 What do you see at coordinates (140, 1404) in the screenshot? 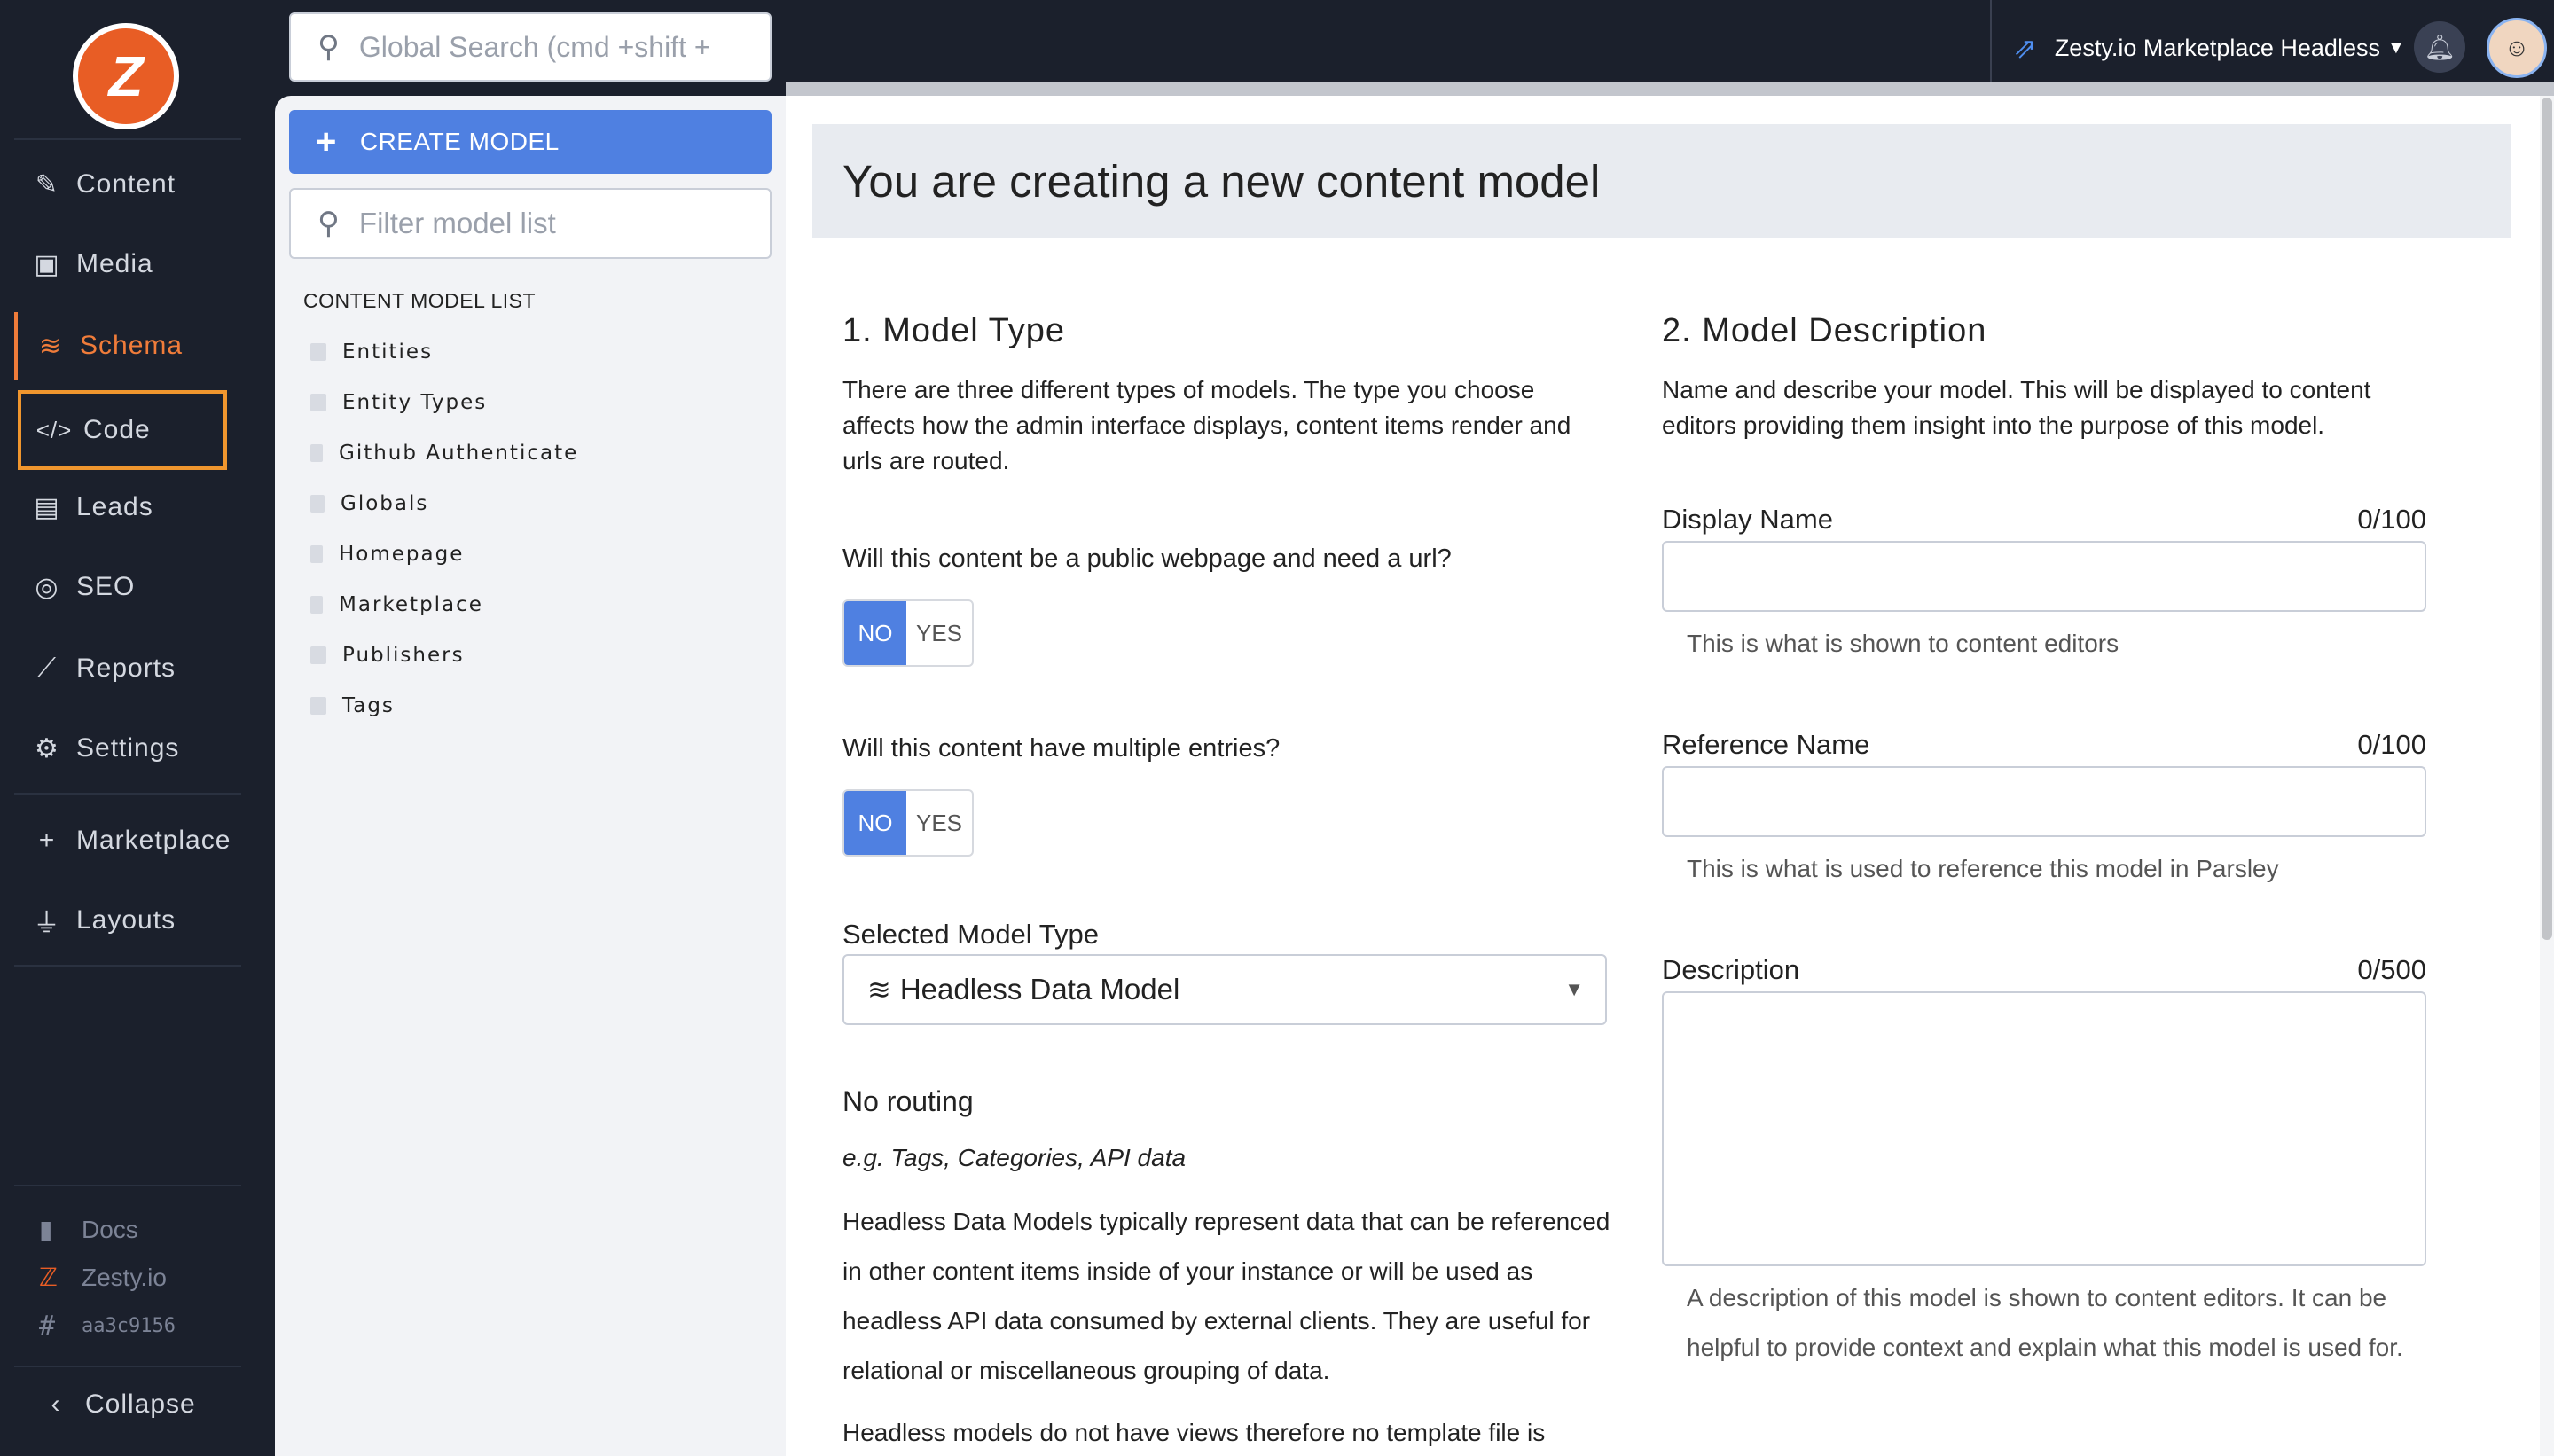
I see `collapse-label: Collapse` at bounding box center [140, 1404].